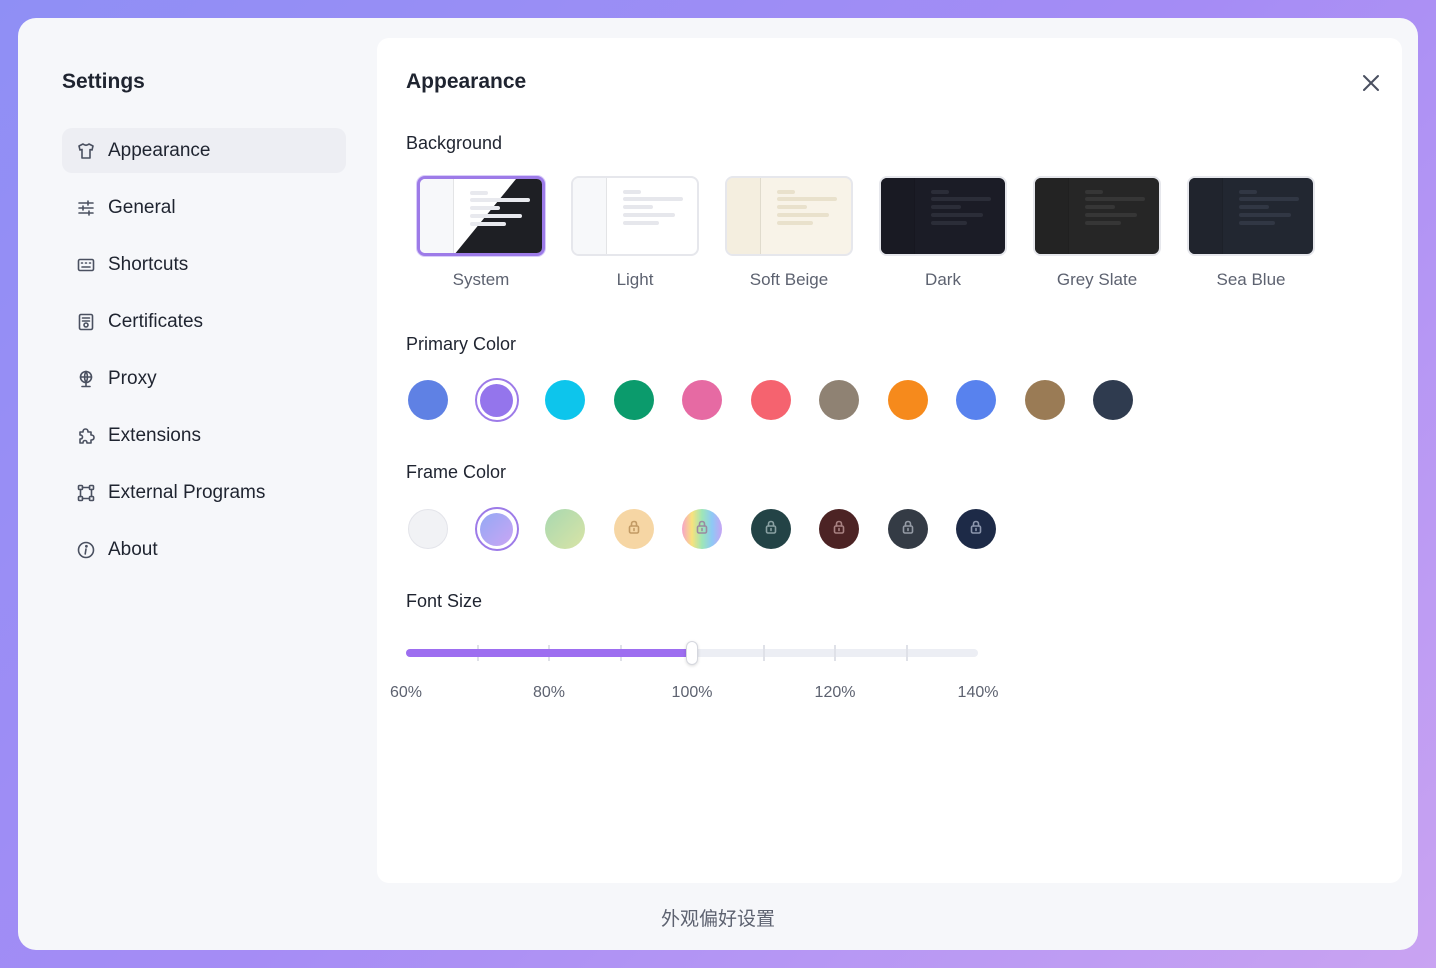 The height and width of the screenshot is (968, 1436). I want to click on background-option-grey-slate: Grey Slate, so click(1097, 233).